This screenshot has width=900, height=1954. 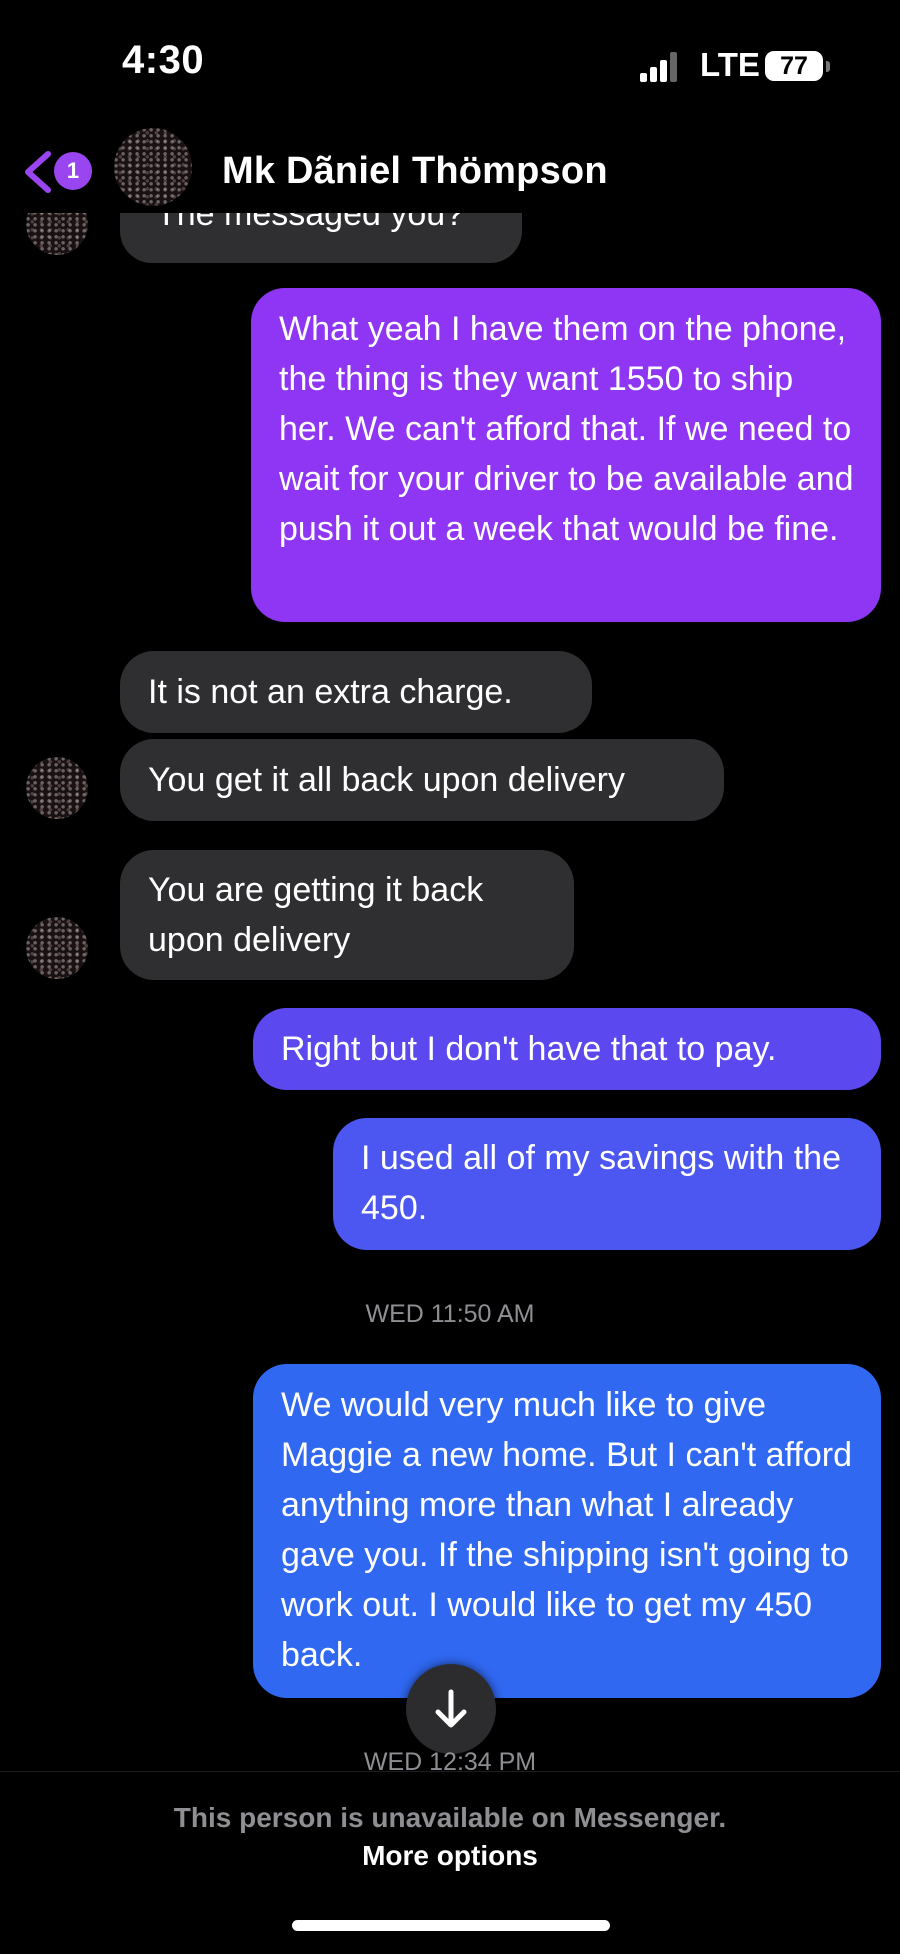 I want to click on unavailable-notice: This person is unavailable on Messenger., so click(x=450, y=1817).